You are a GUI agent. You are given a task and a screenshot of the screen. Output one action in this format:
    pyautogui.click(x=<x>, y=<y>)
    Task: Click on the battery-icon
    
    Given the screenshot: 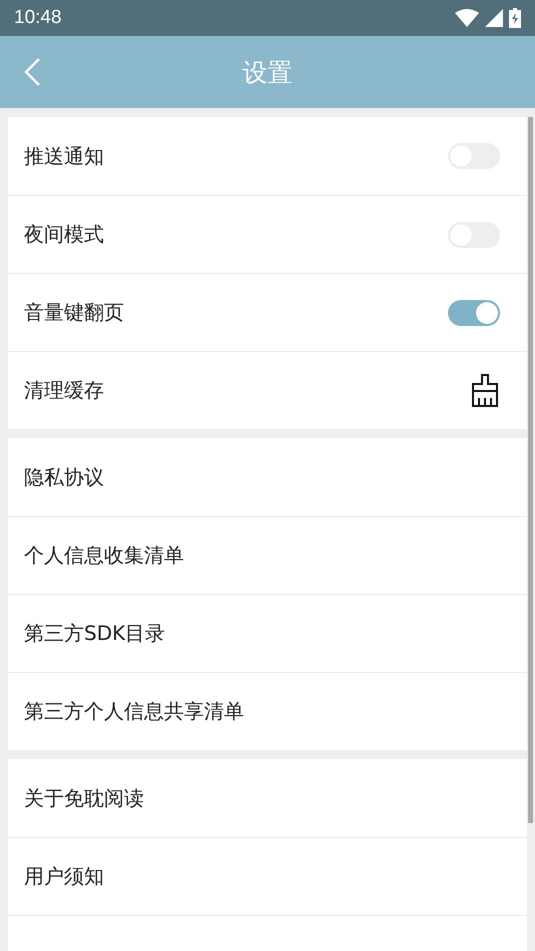 What is the action you would take?
    pyautogui.click(x=515, y=18)
    